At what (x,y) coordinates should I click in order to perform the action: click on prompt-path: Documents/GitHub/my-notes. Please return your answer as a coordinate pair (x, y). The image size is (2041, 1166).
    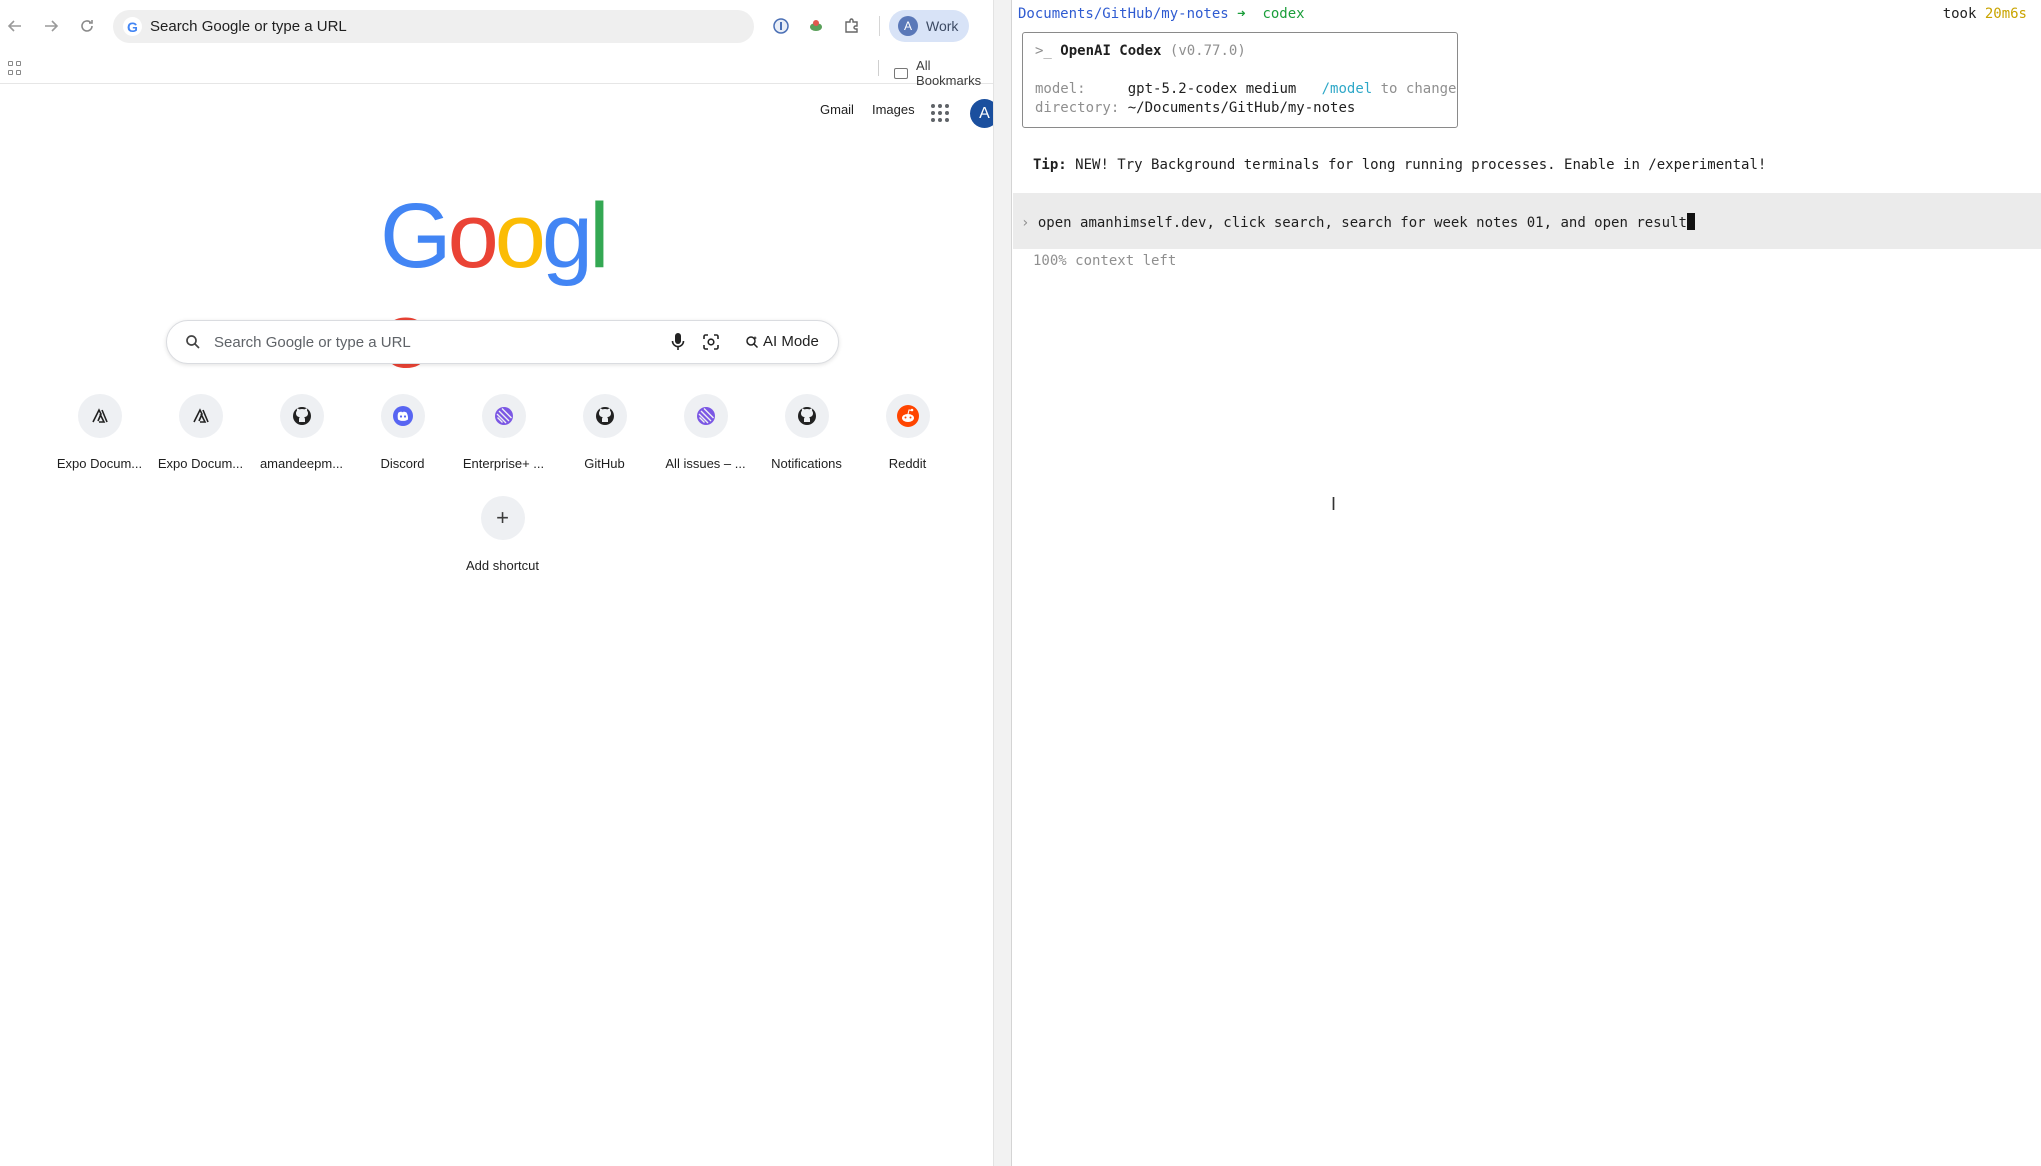
    Looking at the image, I should click on (1123, 14).